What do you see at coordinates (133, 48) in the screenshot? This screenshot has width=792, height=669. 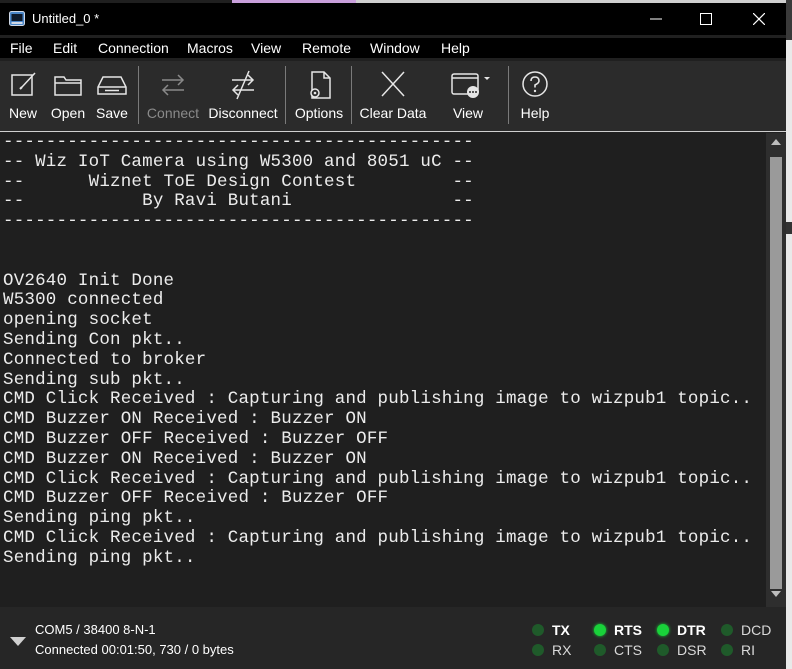 I see `menu-connection: Connection` at bounding box center [133, 48].